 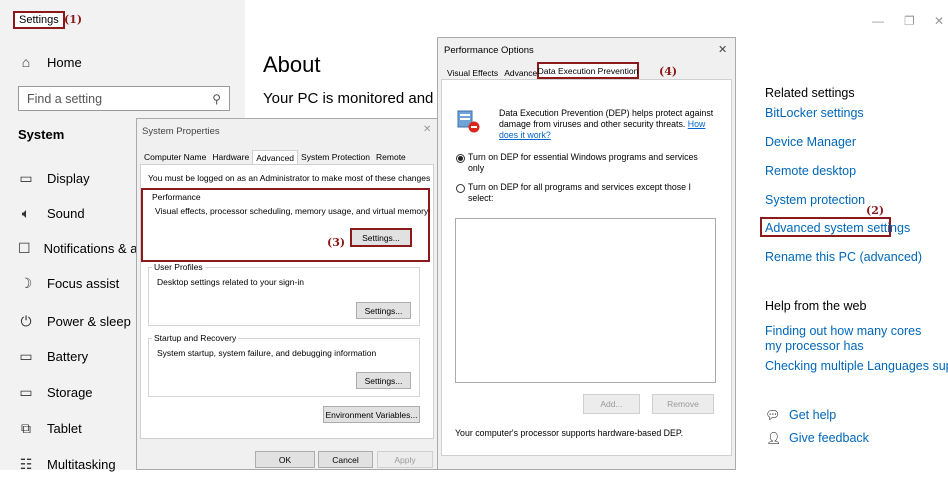 What do you see at coordinates (26, 212) in the screenshot?
I see `speaker-icon: 🔈︎` at bounding box center [26, 212].